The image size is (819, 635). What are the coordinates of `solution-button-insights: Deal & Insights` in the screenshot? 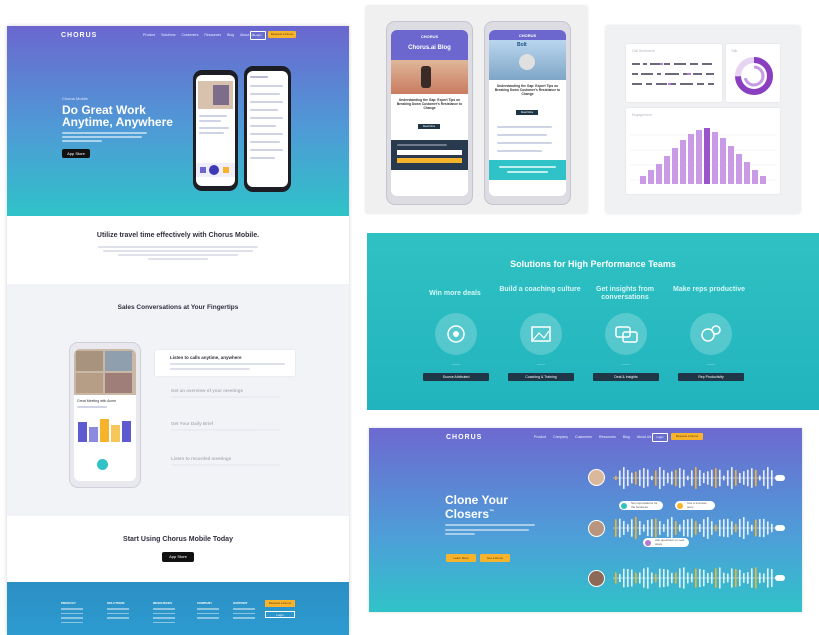 It's located at (626, 377).